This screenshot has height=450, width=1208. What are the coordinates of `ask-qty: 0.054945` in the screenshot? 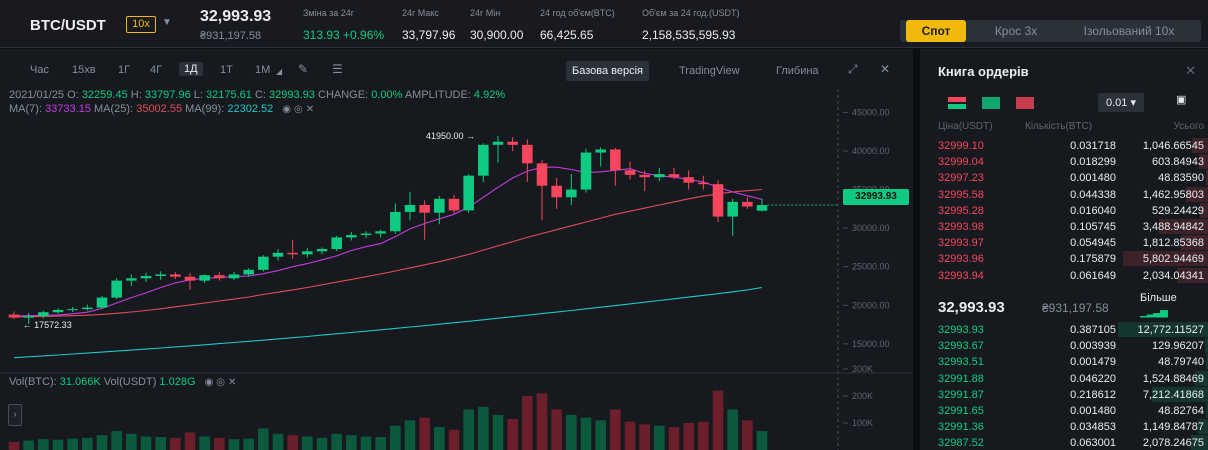 It's located at (1093, 243).